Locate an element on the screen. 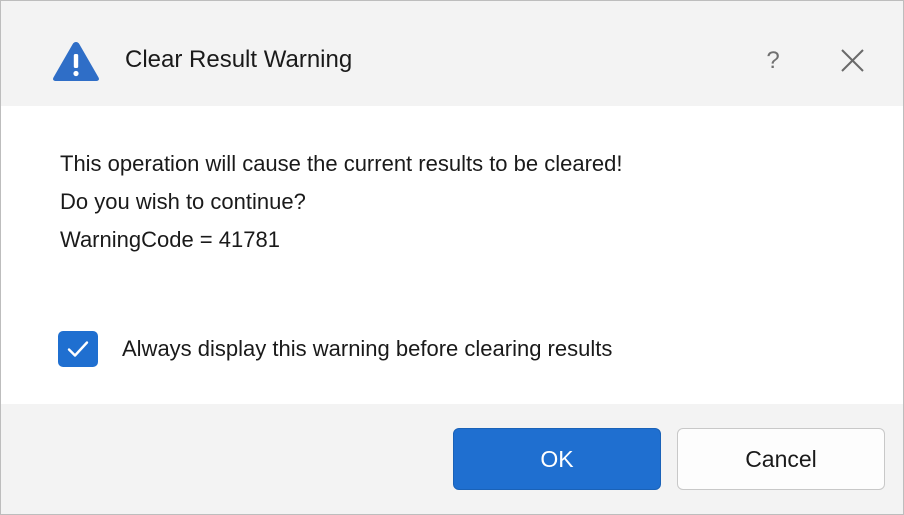 The height and width of the screenshot is (515, 904). close-button is located at coordinates (852, 61).